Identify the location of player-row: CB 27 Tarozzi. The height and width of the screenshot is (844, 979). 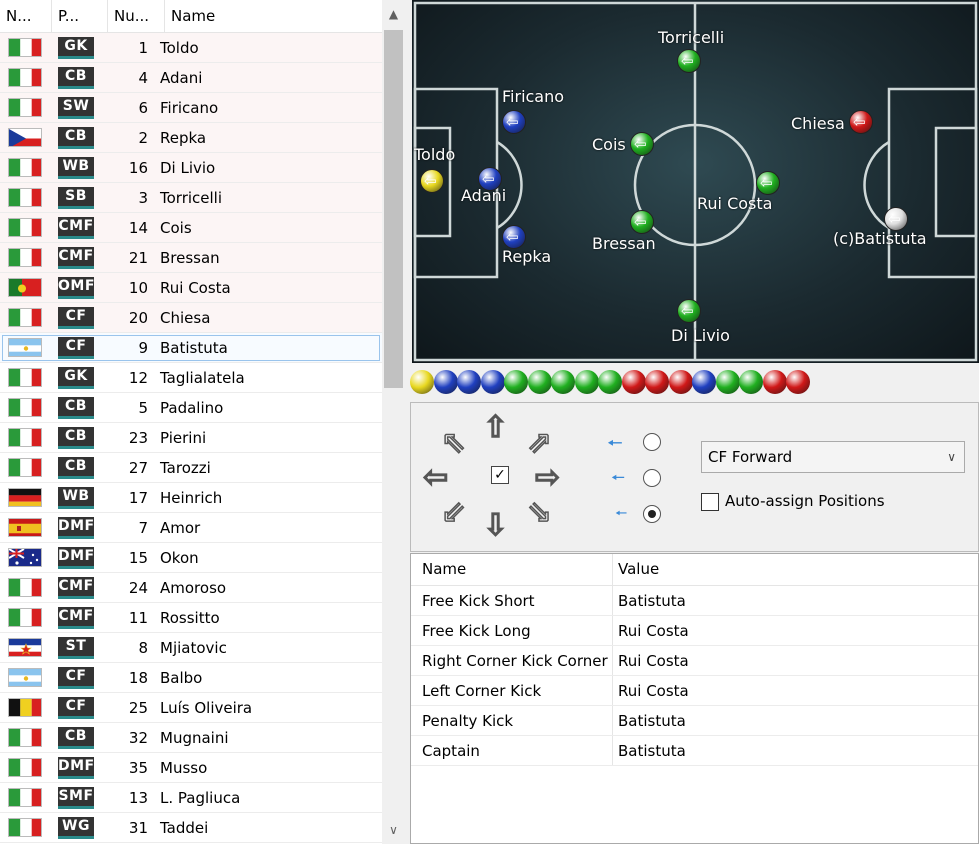
(191, 468).